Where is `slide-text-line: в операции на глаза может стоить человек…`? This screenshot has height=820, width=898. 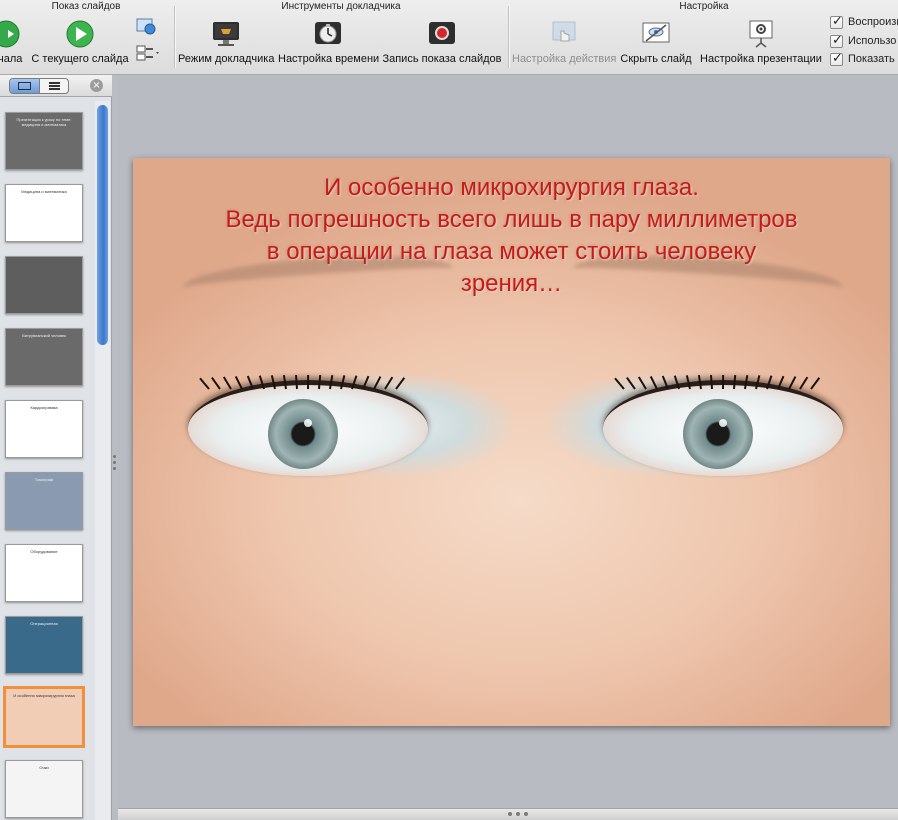 slide-text-line: в операции на глаза может стоить человек… is located at coordinates (511, 251).